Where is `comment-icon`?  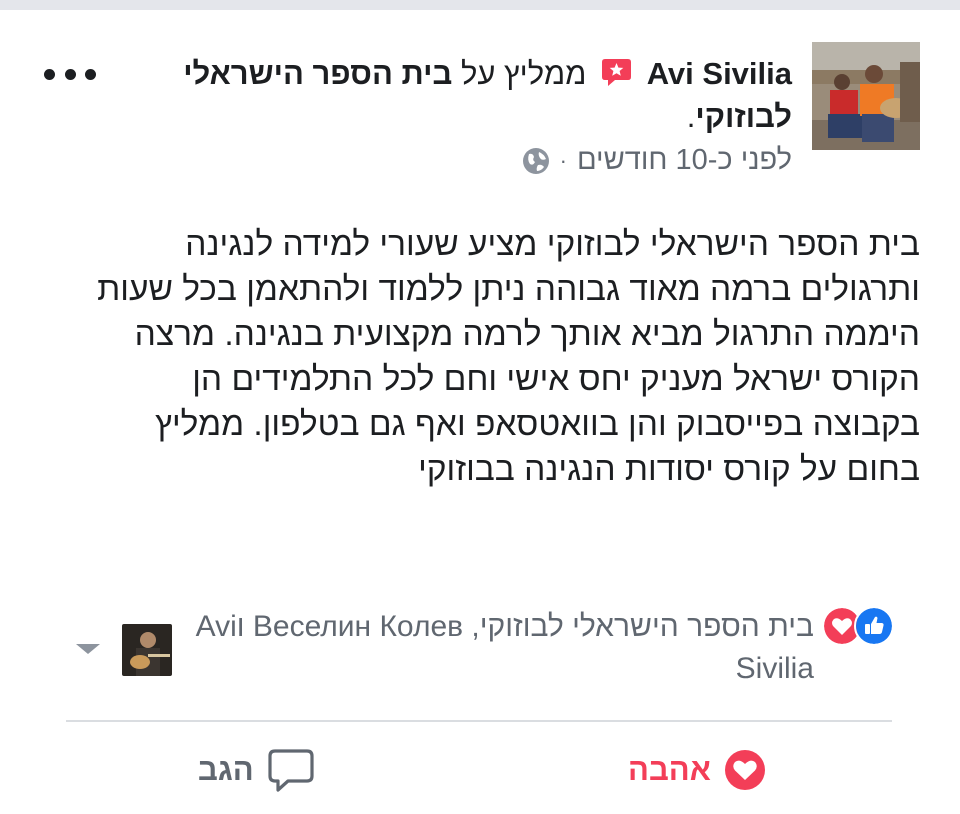
comment-icon is located at coordinates (291, 770).